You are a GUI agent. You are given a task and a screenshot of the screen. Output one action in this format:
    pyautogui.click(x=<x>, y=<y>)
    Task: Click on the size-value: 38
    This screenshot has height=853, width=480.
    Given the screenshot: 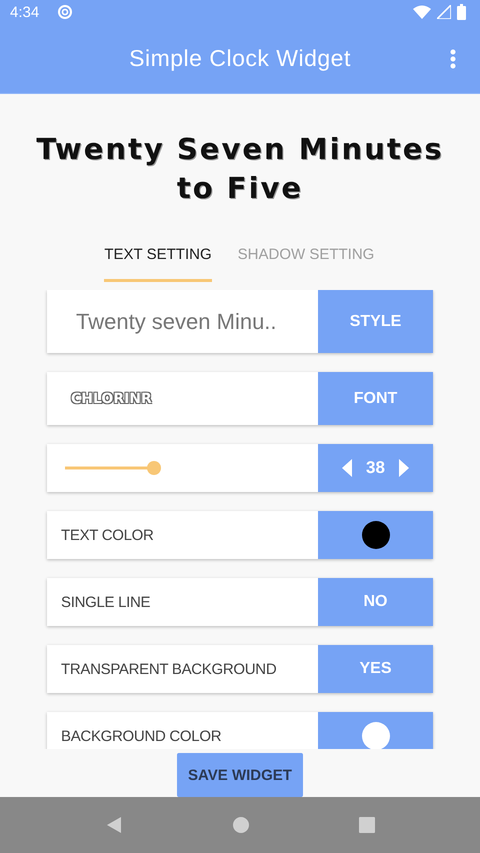 What is the action you would take?
    pyautogui.click(x=375, y=468)
    